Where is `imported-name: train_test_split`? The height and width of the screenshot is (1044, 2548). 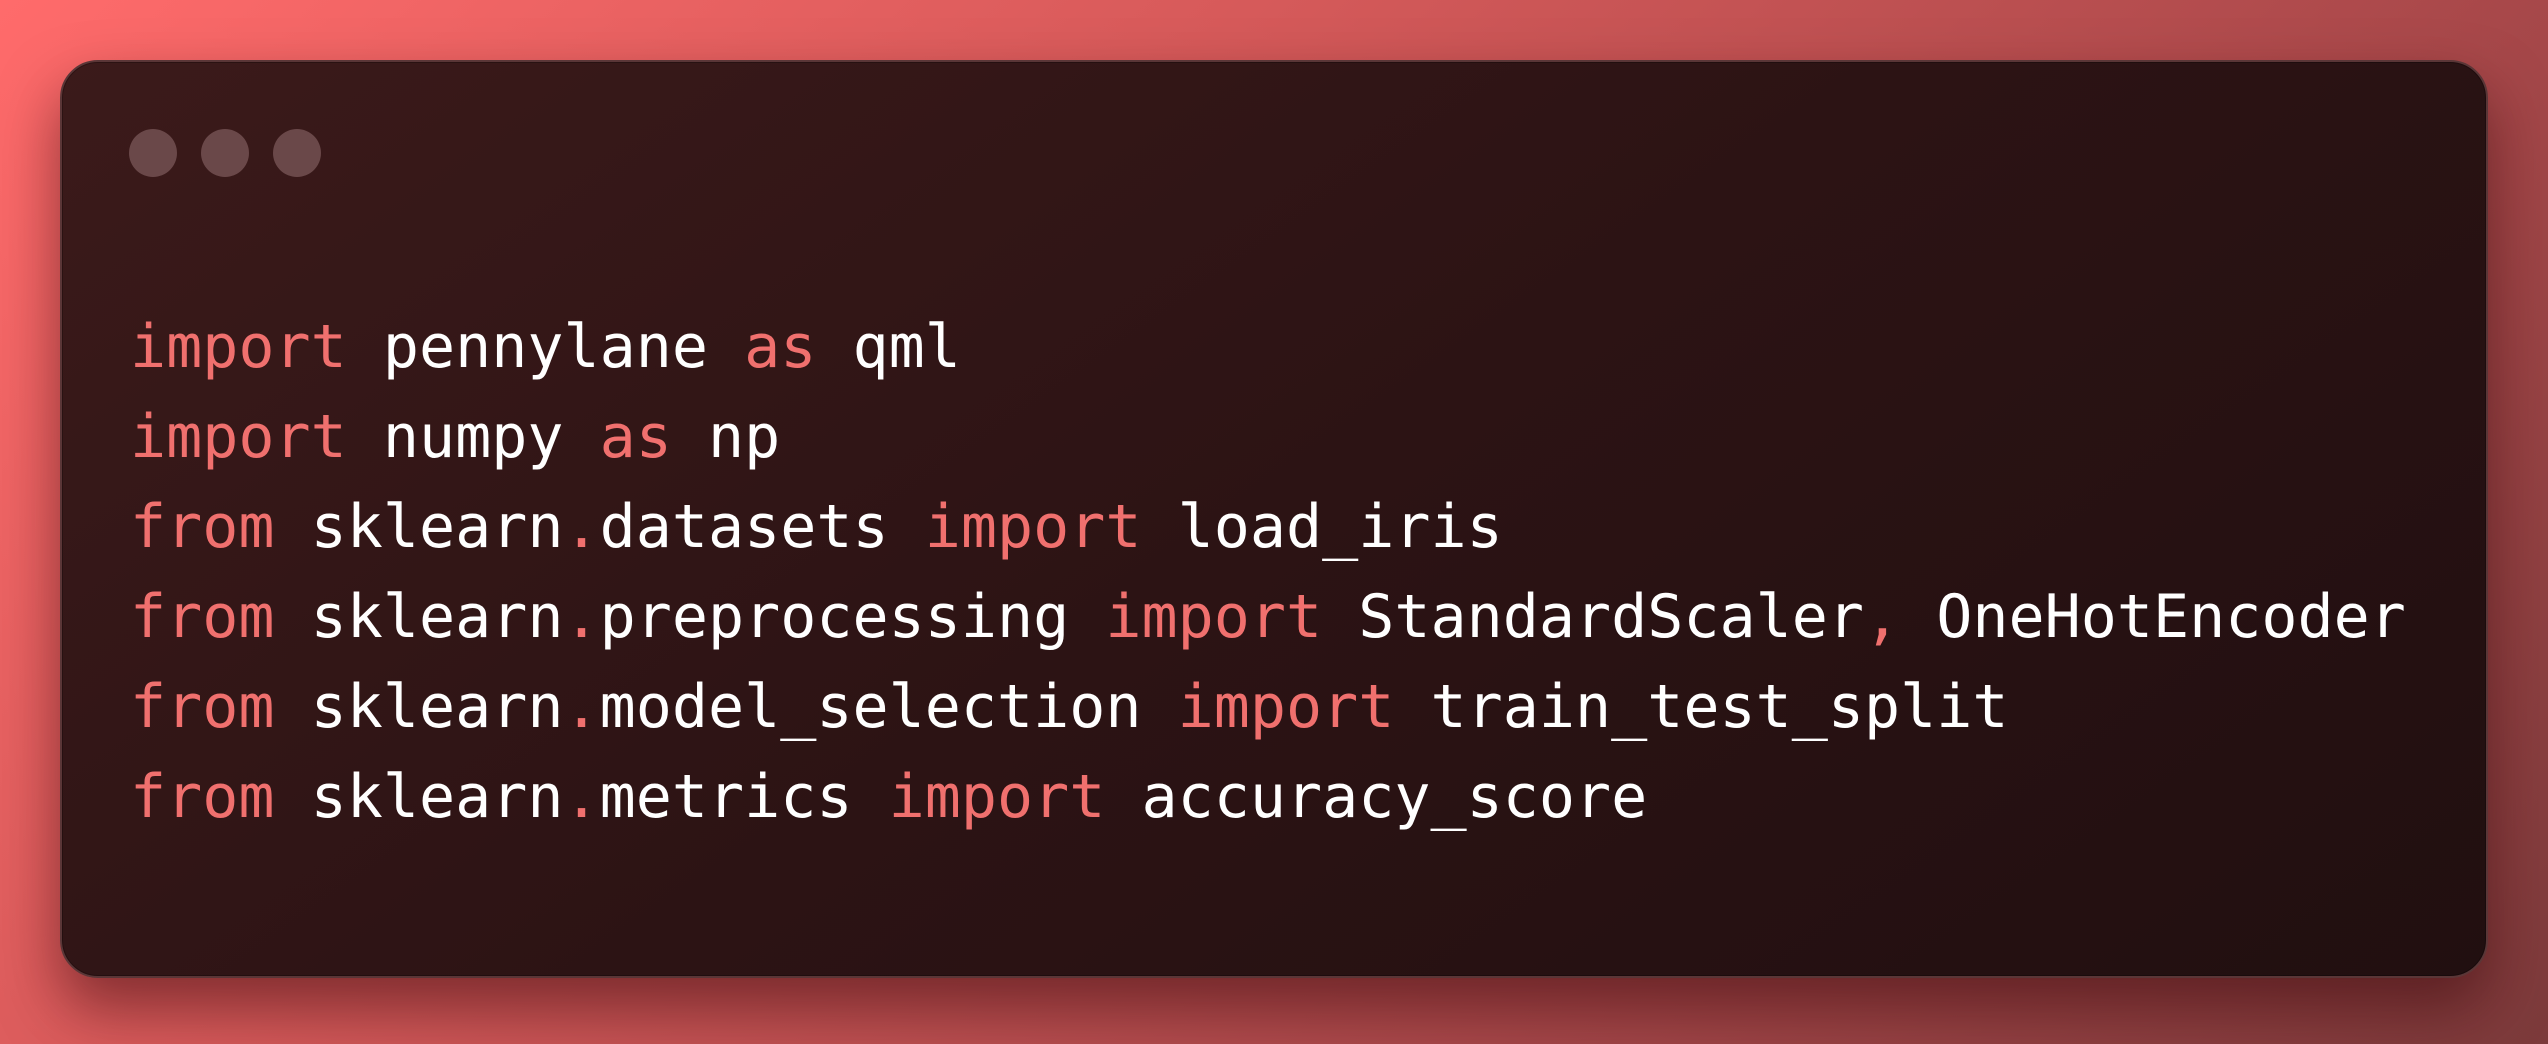
imported-name: train_test_split is located at coordinates (1719, 707).